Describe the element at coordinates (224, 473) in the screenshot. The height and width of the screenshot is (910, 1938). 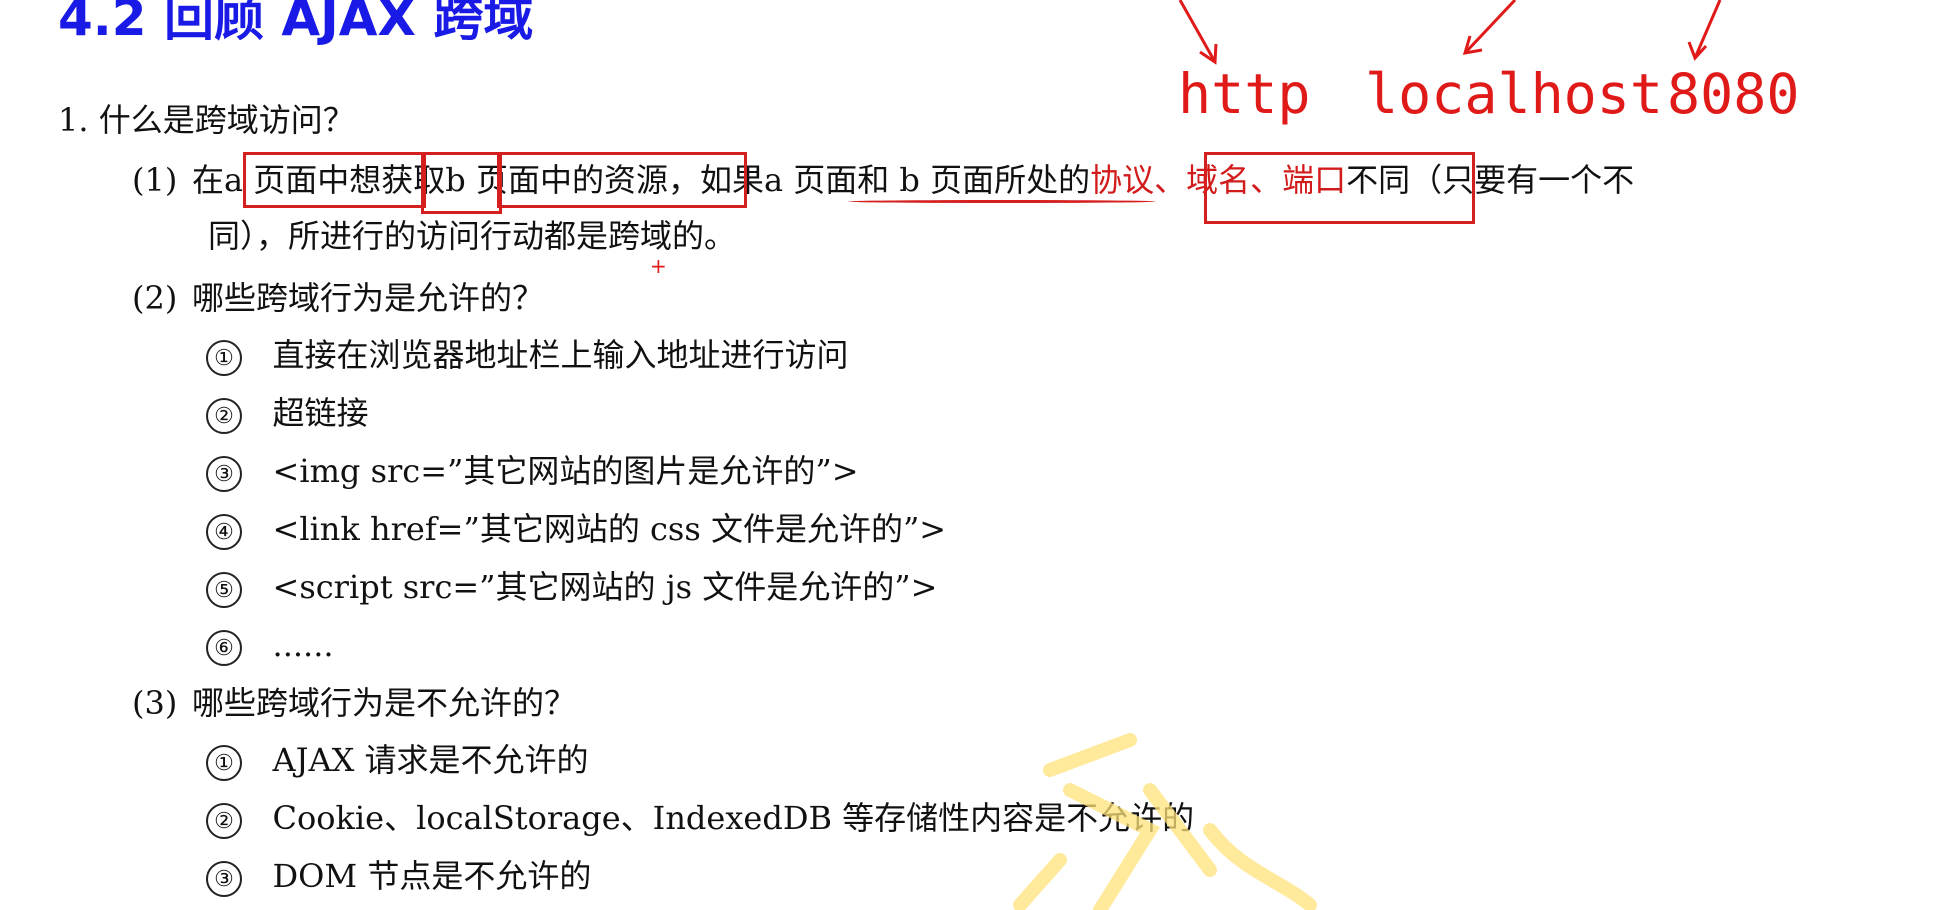
I see `allowed-marker-3: ③` at that location.